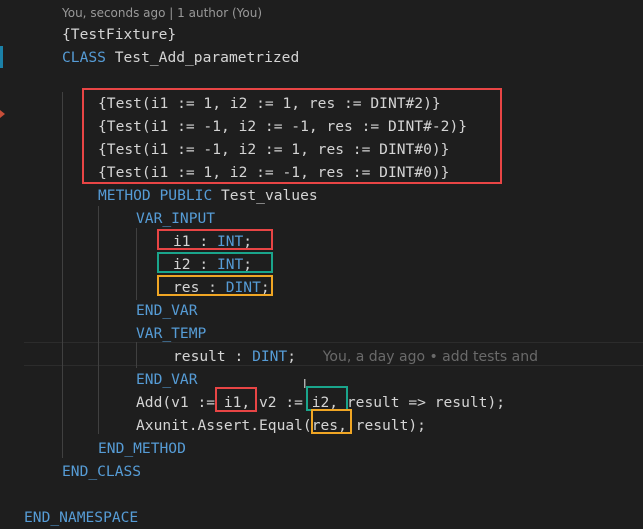 The width and height of the screenshot is (643, 529). Describe the element at coordinates (176, 218) in the screenshot. I see `keyword-token: VAR_INPUT` at that location.